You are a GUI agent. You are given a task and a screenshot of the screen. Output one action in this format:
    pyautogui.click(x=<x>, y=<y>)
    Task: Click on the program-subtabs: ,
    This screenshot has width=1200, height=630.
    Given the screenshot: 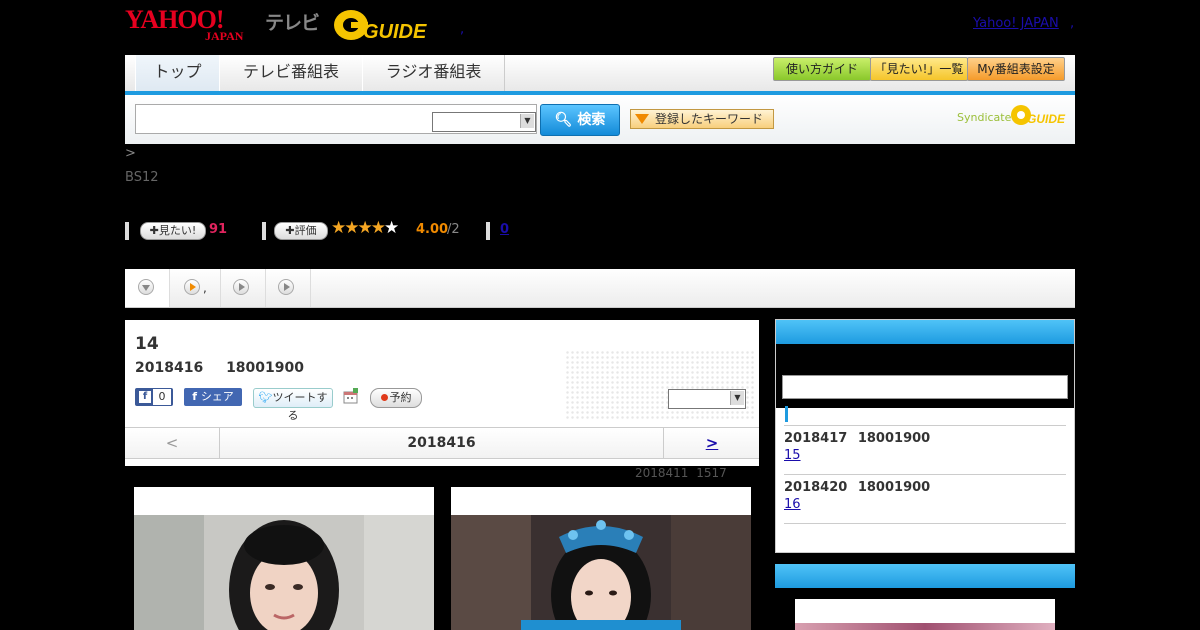 What is the action you would take?
    pyautogui.click(x=600, y=288)
    